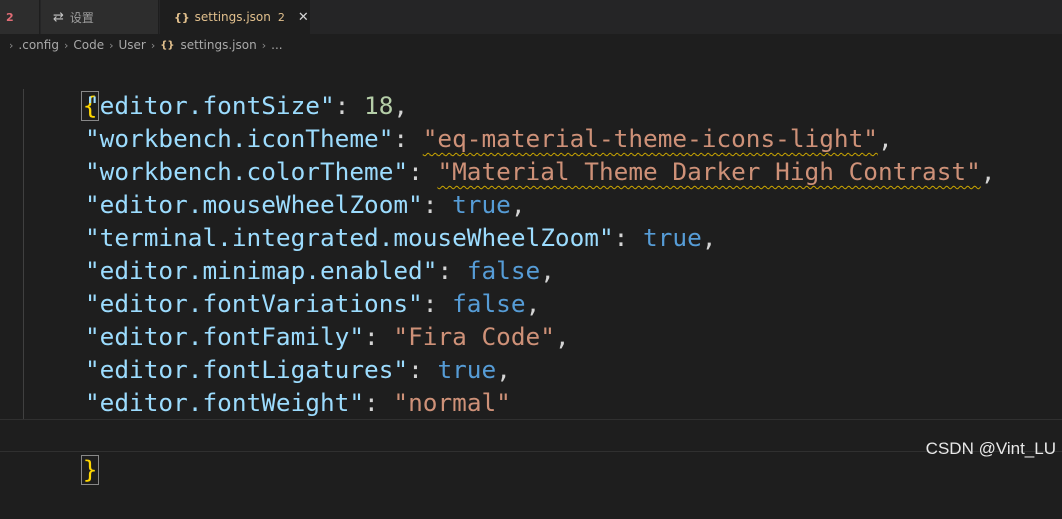  Describe the element at coordinates (100, 17) in the screenshot. I see `tab-settings: ⇄ 设置` at that location.